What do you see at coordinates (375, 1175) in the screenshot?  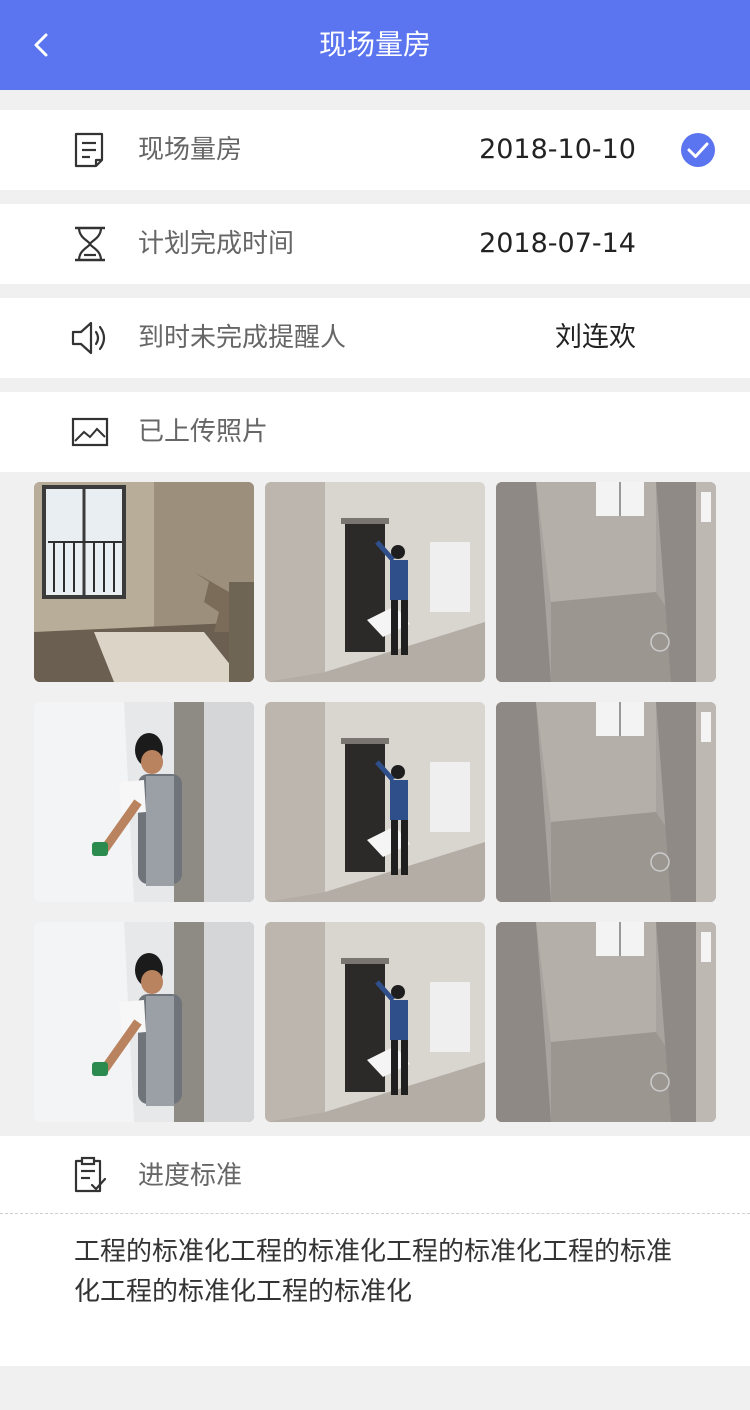 I see `standard-header: 进度标准` at bounding box center [375, 1175].